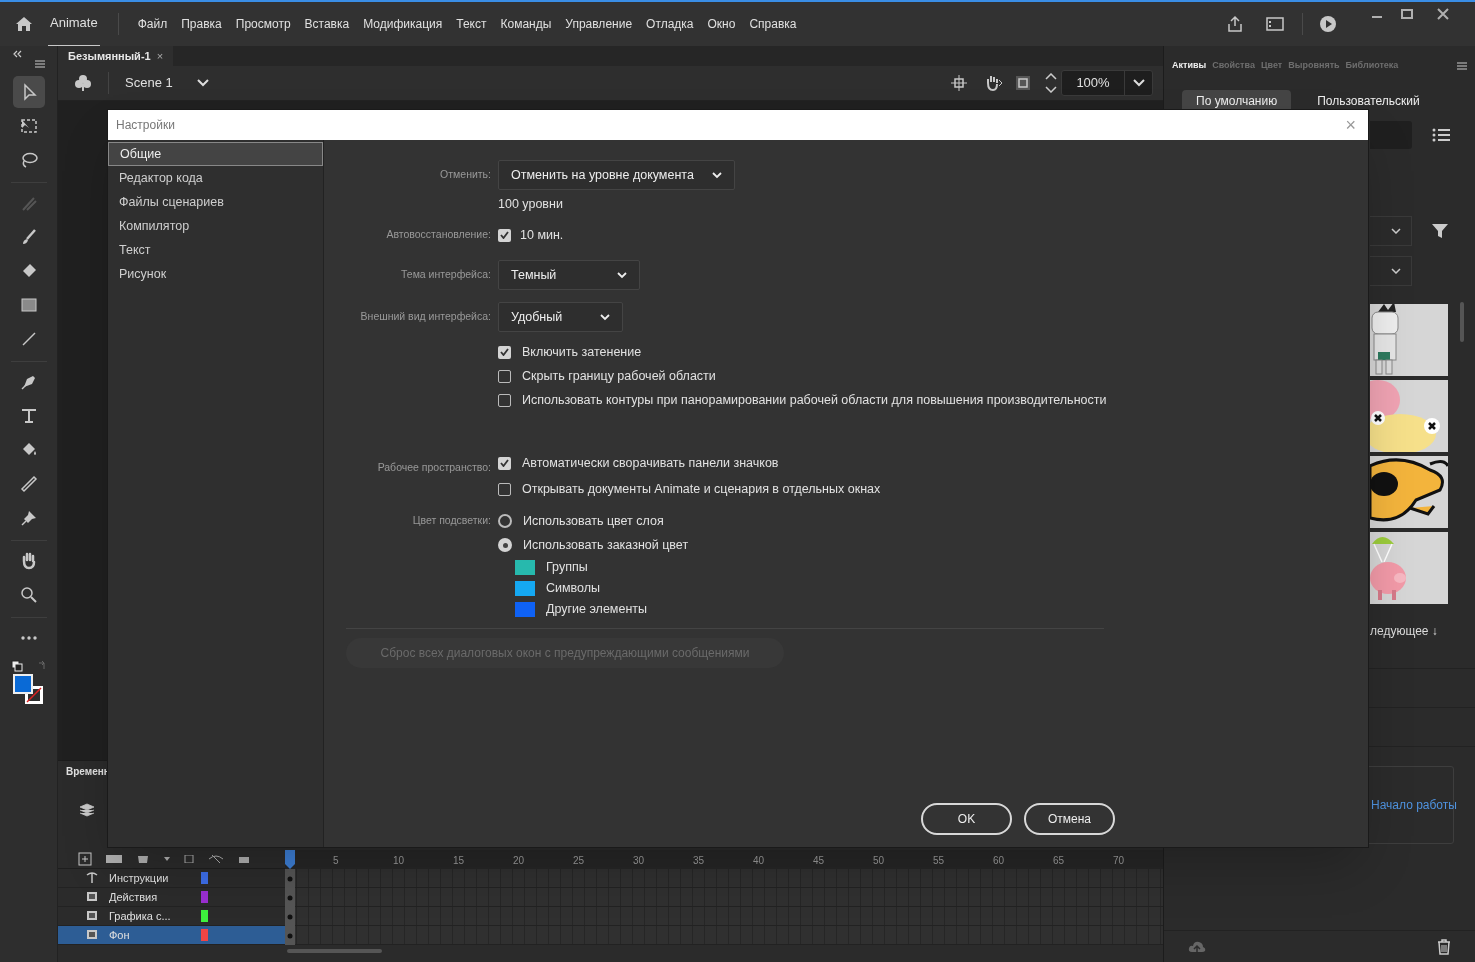 The width and height of the screenshot is (1475, 962). What do you see at coordinates (215, 250) in the screenshot?
I see `category-item: Текст` at bounding box center [215, 250].